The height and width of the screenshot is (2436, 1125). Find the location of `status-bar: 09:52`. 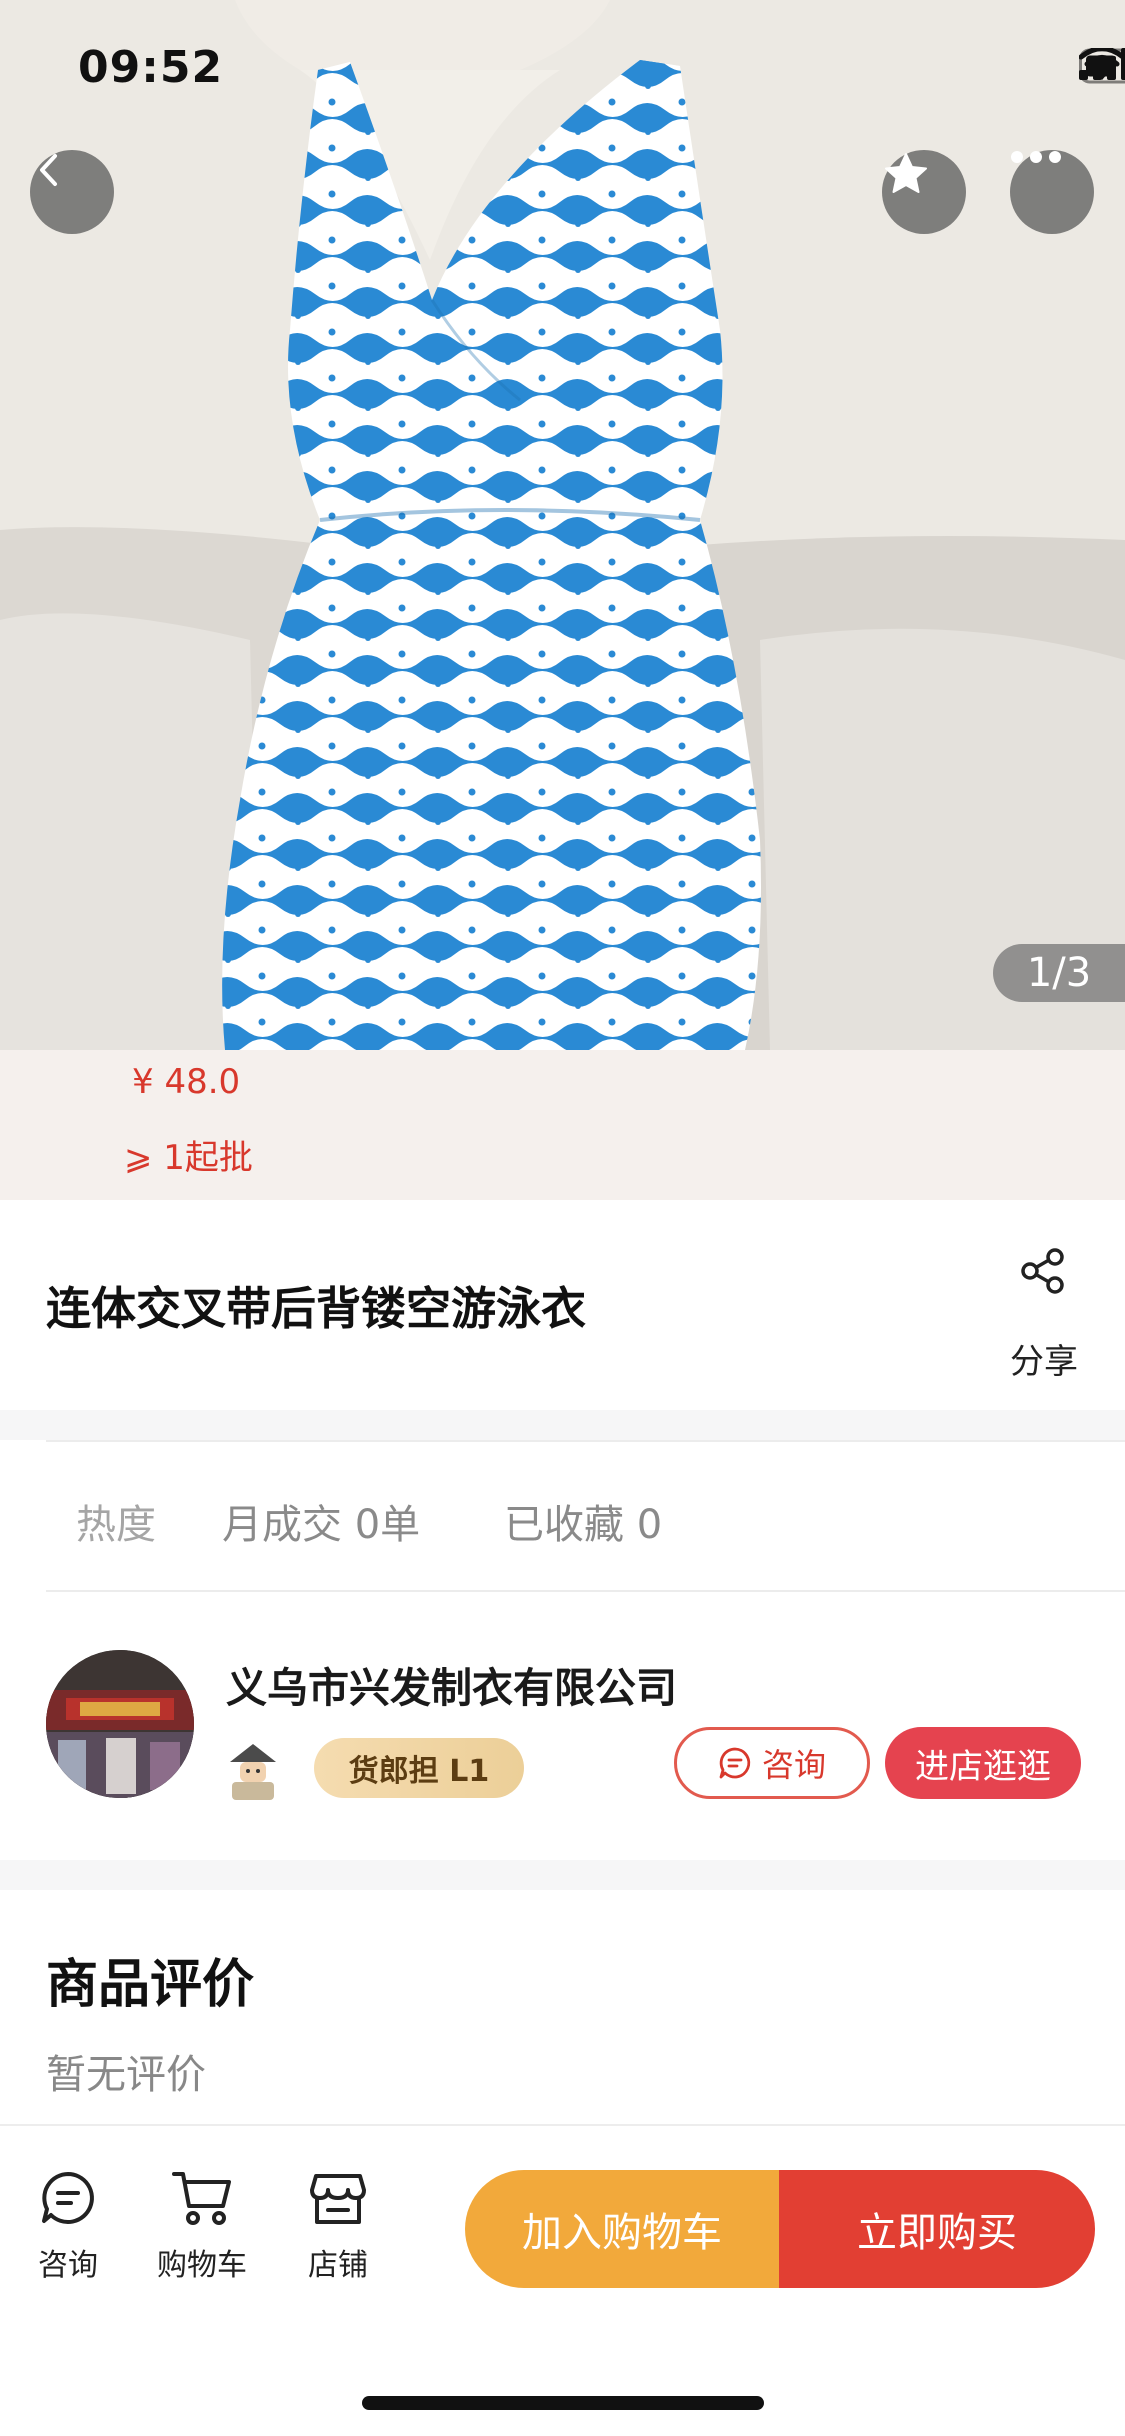

status-bar: 09:52 is located at coordinates (562, 70).